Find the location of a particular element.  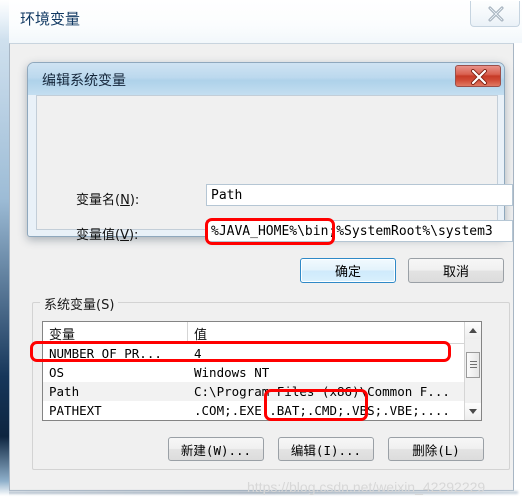

chevron-up-icon is located at coordinates (473, 330).